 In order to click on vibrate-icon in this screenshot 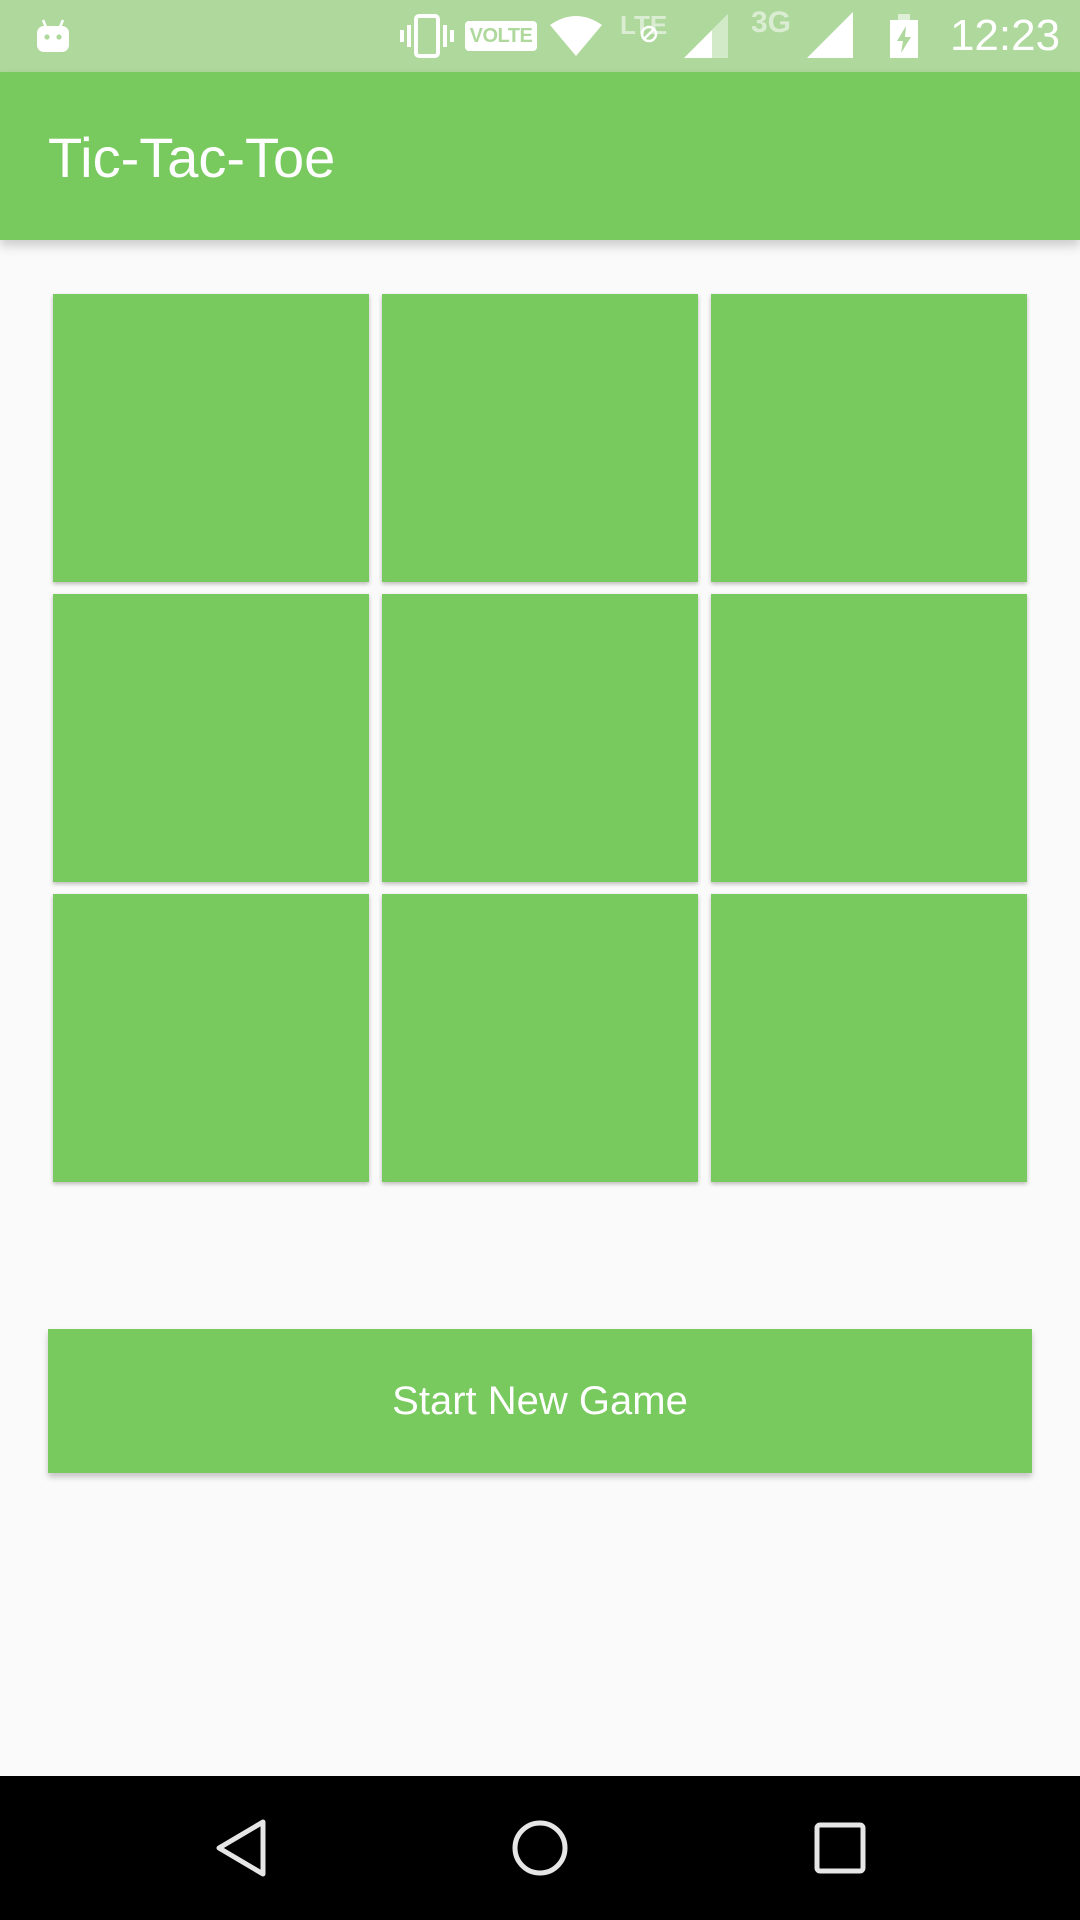, I will do `click(427, 36)`.